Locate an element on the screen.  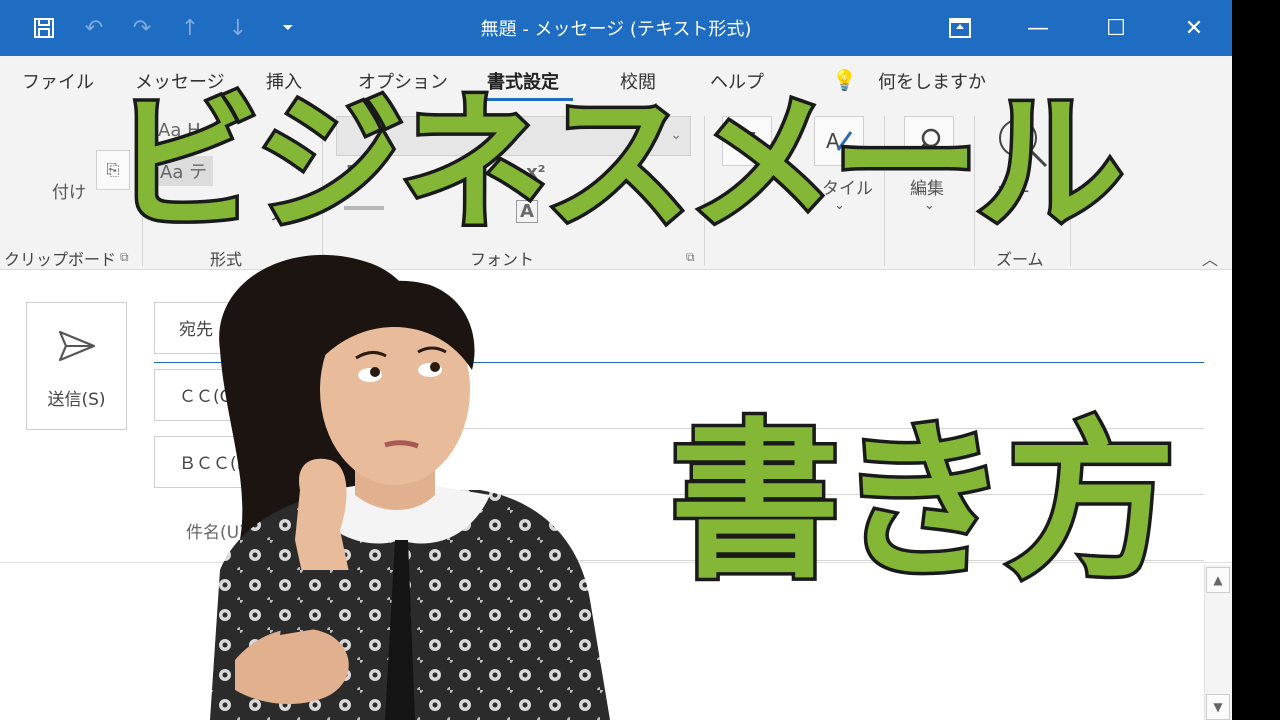
scroll-up-icon: ▲ is located at coordinates (1218, 580).